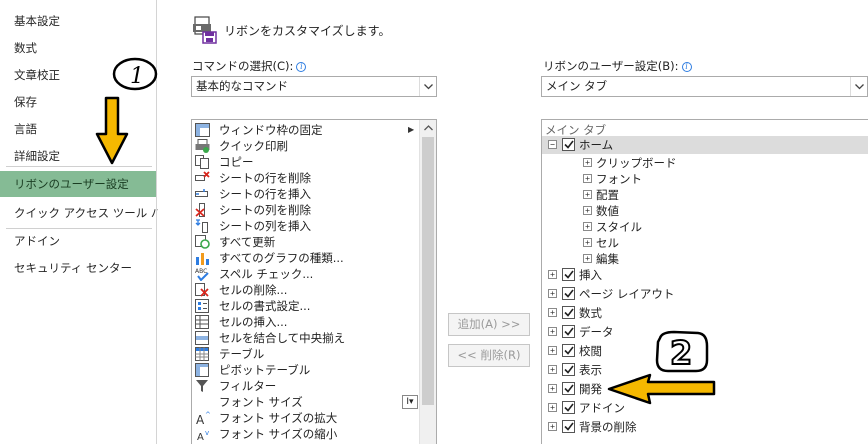  I want to click on ribbon-label-text: リボンのユーザー設定(B):, so click(611, 66).